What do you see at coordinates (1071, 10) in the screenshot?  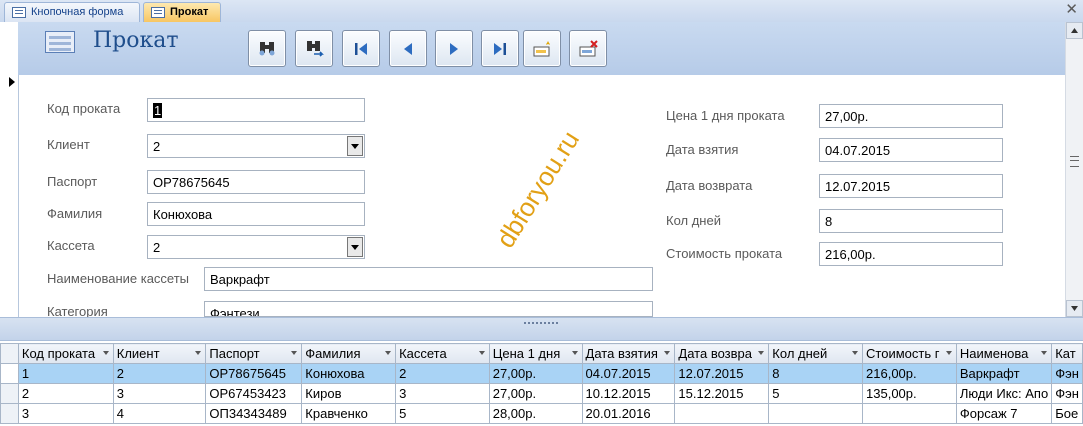 I see `close-icon: ✕` at bounding box center [1071, 10].